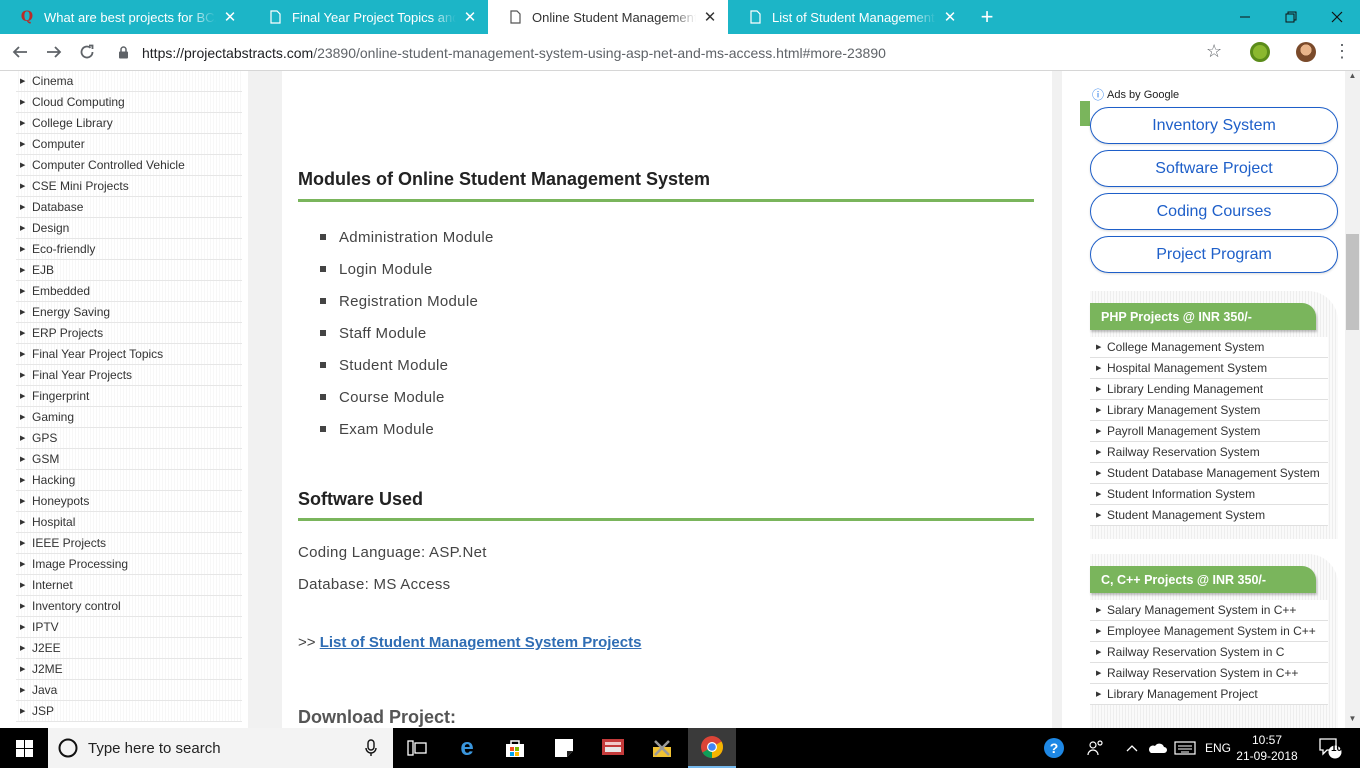  What do you see at coordinates (129, 102) in the screenshot?
I see `category-item: ▶ Cloud Computing` at bounding box center [129, 102].